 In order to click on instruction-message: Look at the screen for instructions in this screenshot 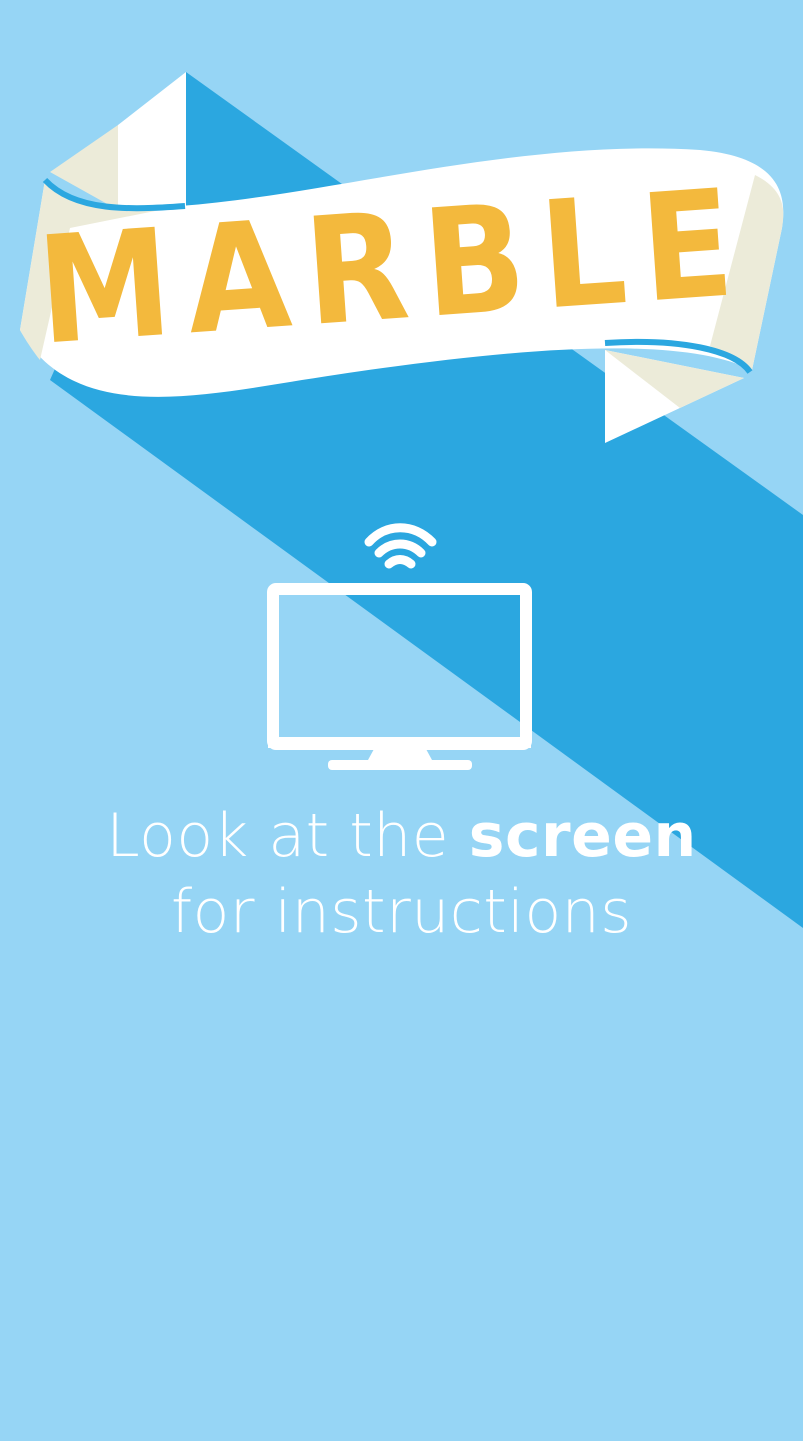, I will do `click(401, 874)`.